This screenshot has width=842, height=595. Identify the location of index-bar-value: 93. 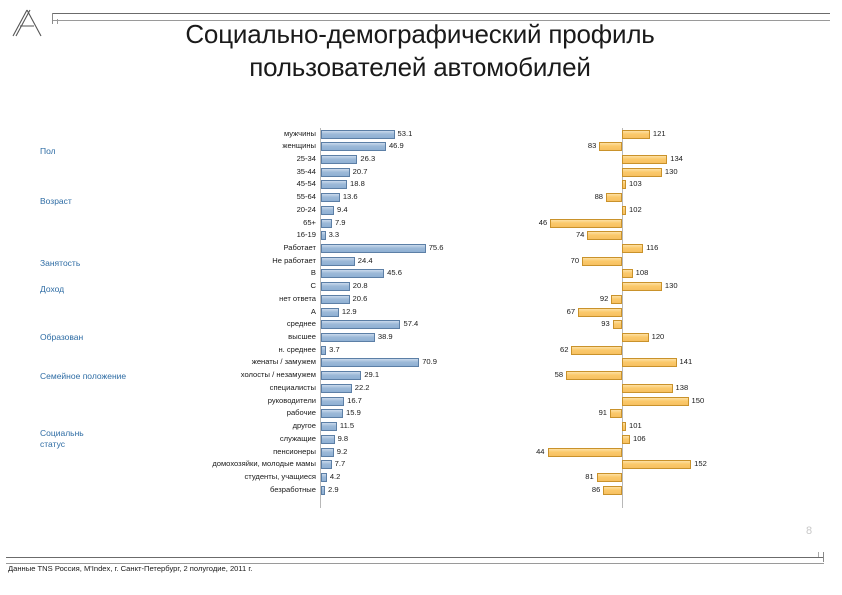
(605, 324).